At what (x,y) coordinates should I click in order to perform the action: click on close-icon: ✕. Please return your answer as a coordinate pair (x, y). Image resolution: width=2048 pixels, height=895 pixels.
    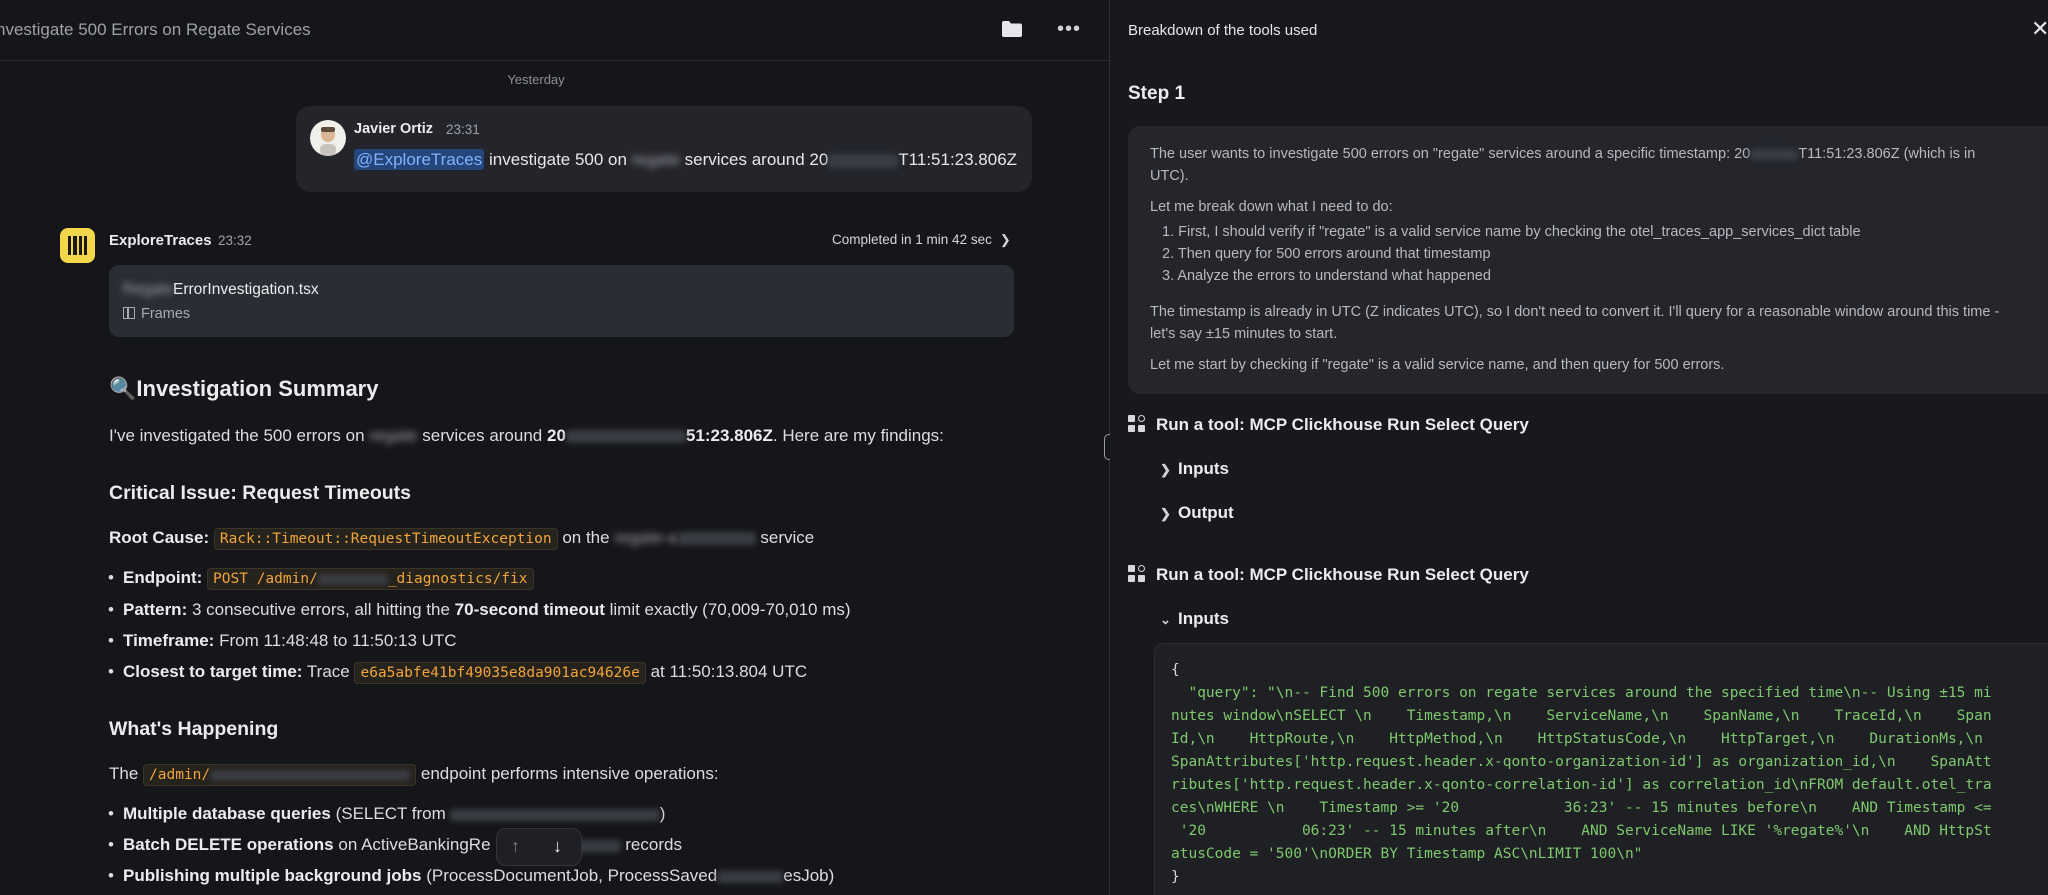
    Looking at the image, I should click on (2039, 29).